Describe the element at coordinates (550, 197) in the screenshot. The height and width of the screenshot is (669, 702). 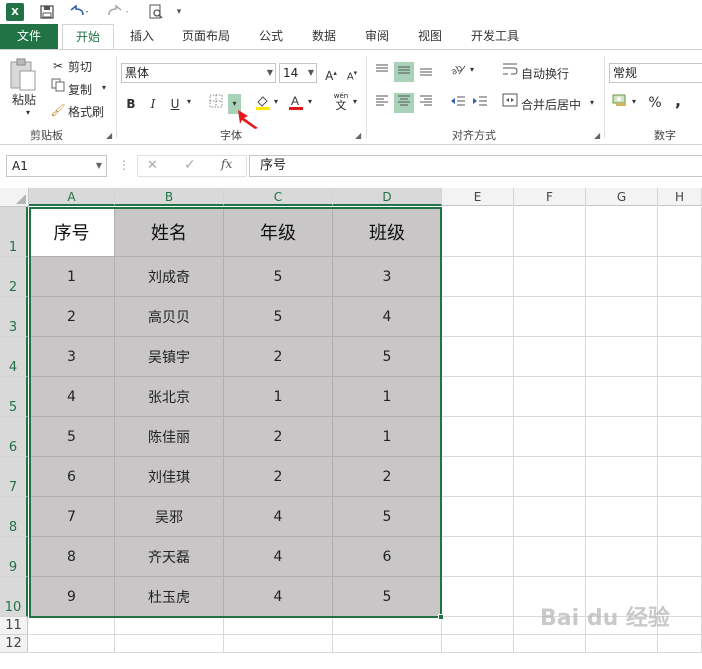
I see `column-header-f: F` at that location.